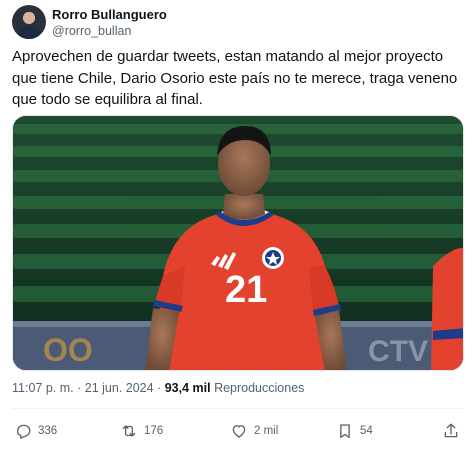 The width and height of the screenshot is (476, 456). Describe the element at coordinates (154, 431) in the screenshot. I see `repost-count: 176` at that location.